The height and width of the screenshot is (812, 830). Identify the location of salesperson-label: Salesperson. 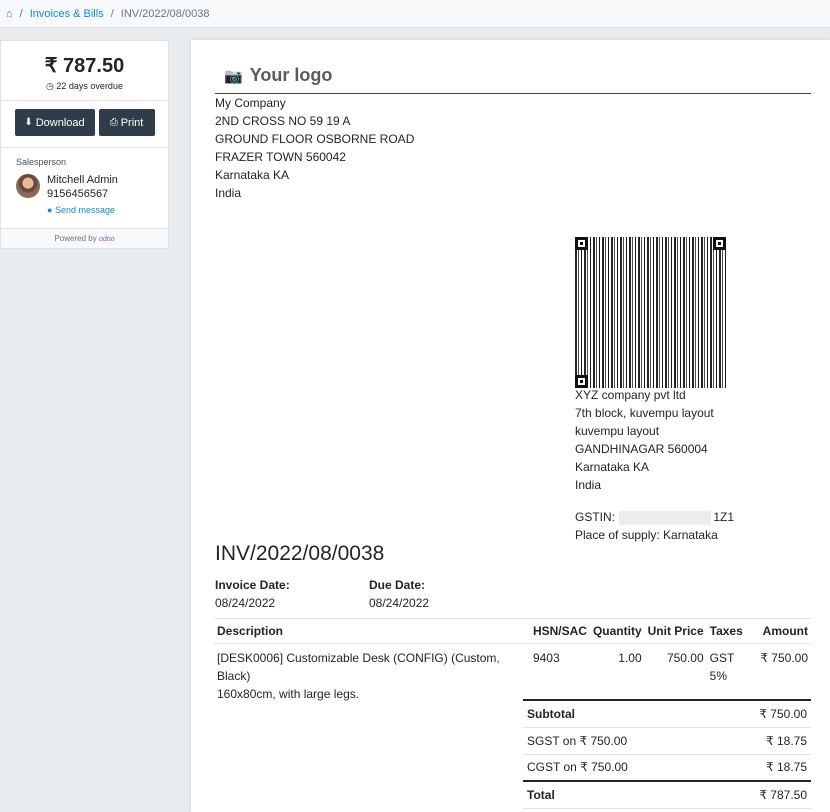
(41, 162).